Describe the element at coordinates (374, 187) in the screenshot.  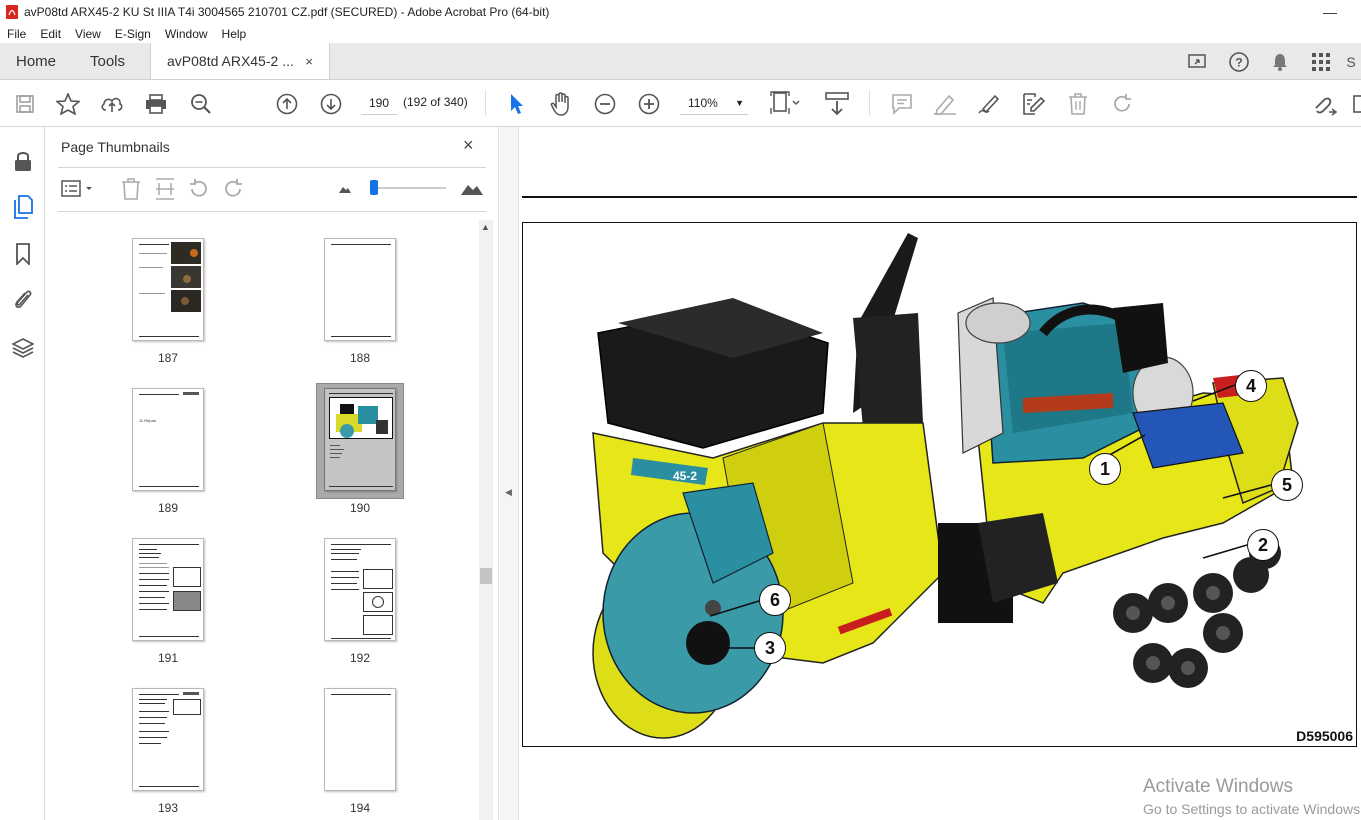
I see `slider-handle` at that location.